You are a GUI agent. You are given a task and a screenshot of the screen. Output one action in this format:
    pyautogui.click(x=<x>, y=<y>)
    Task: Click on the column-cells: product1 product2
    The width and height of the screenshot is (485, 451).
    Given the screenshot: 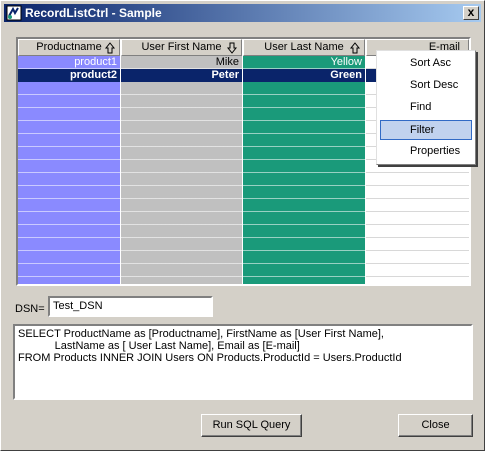 What is the action you would take?
    pyautogui.click(x=69, y=170)
    